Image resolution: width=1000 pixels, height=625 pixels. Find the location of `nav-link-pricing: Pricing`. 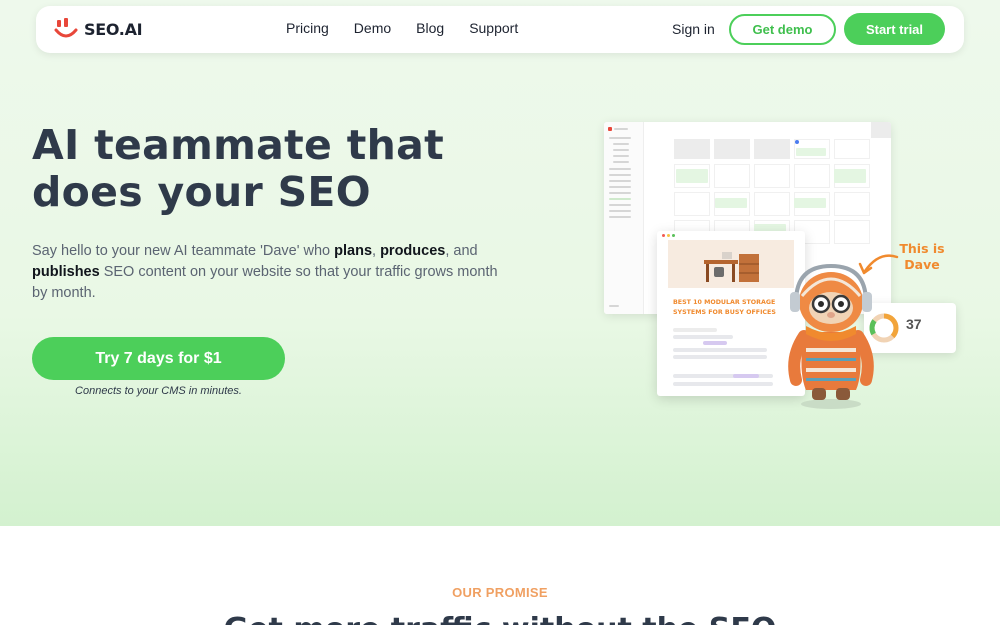

nav-link-pricing: Pricing is located at coordinates (307, 28).